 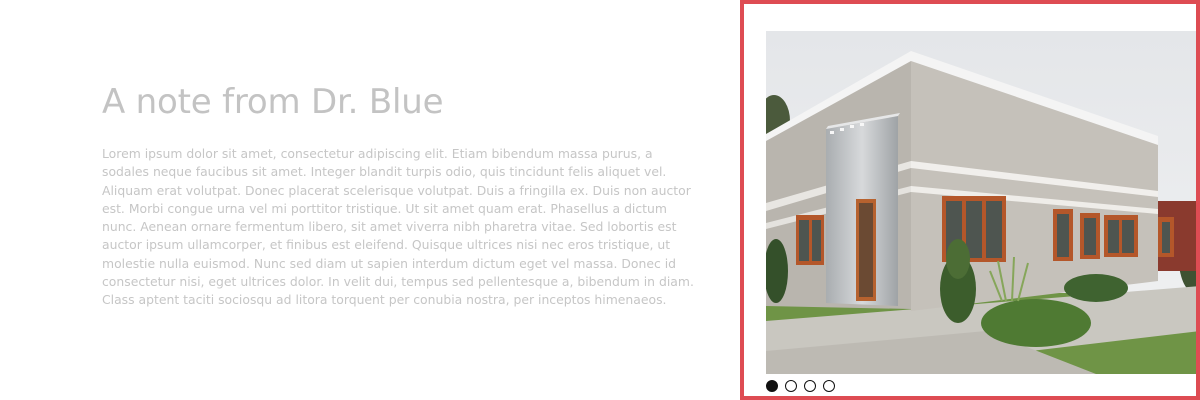 I want to click on slide-indicators, so click(x=800, y=386).